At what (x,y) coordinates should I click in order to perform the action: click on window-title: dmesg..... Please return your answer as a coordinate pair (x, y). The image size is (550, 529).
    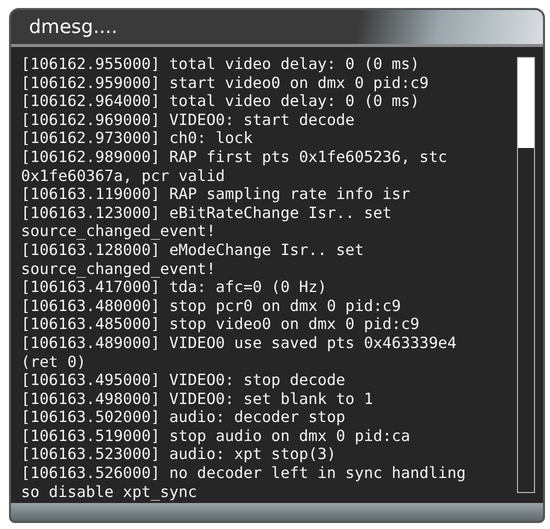
    Looking at the image, I should click on (73, 27).